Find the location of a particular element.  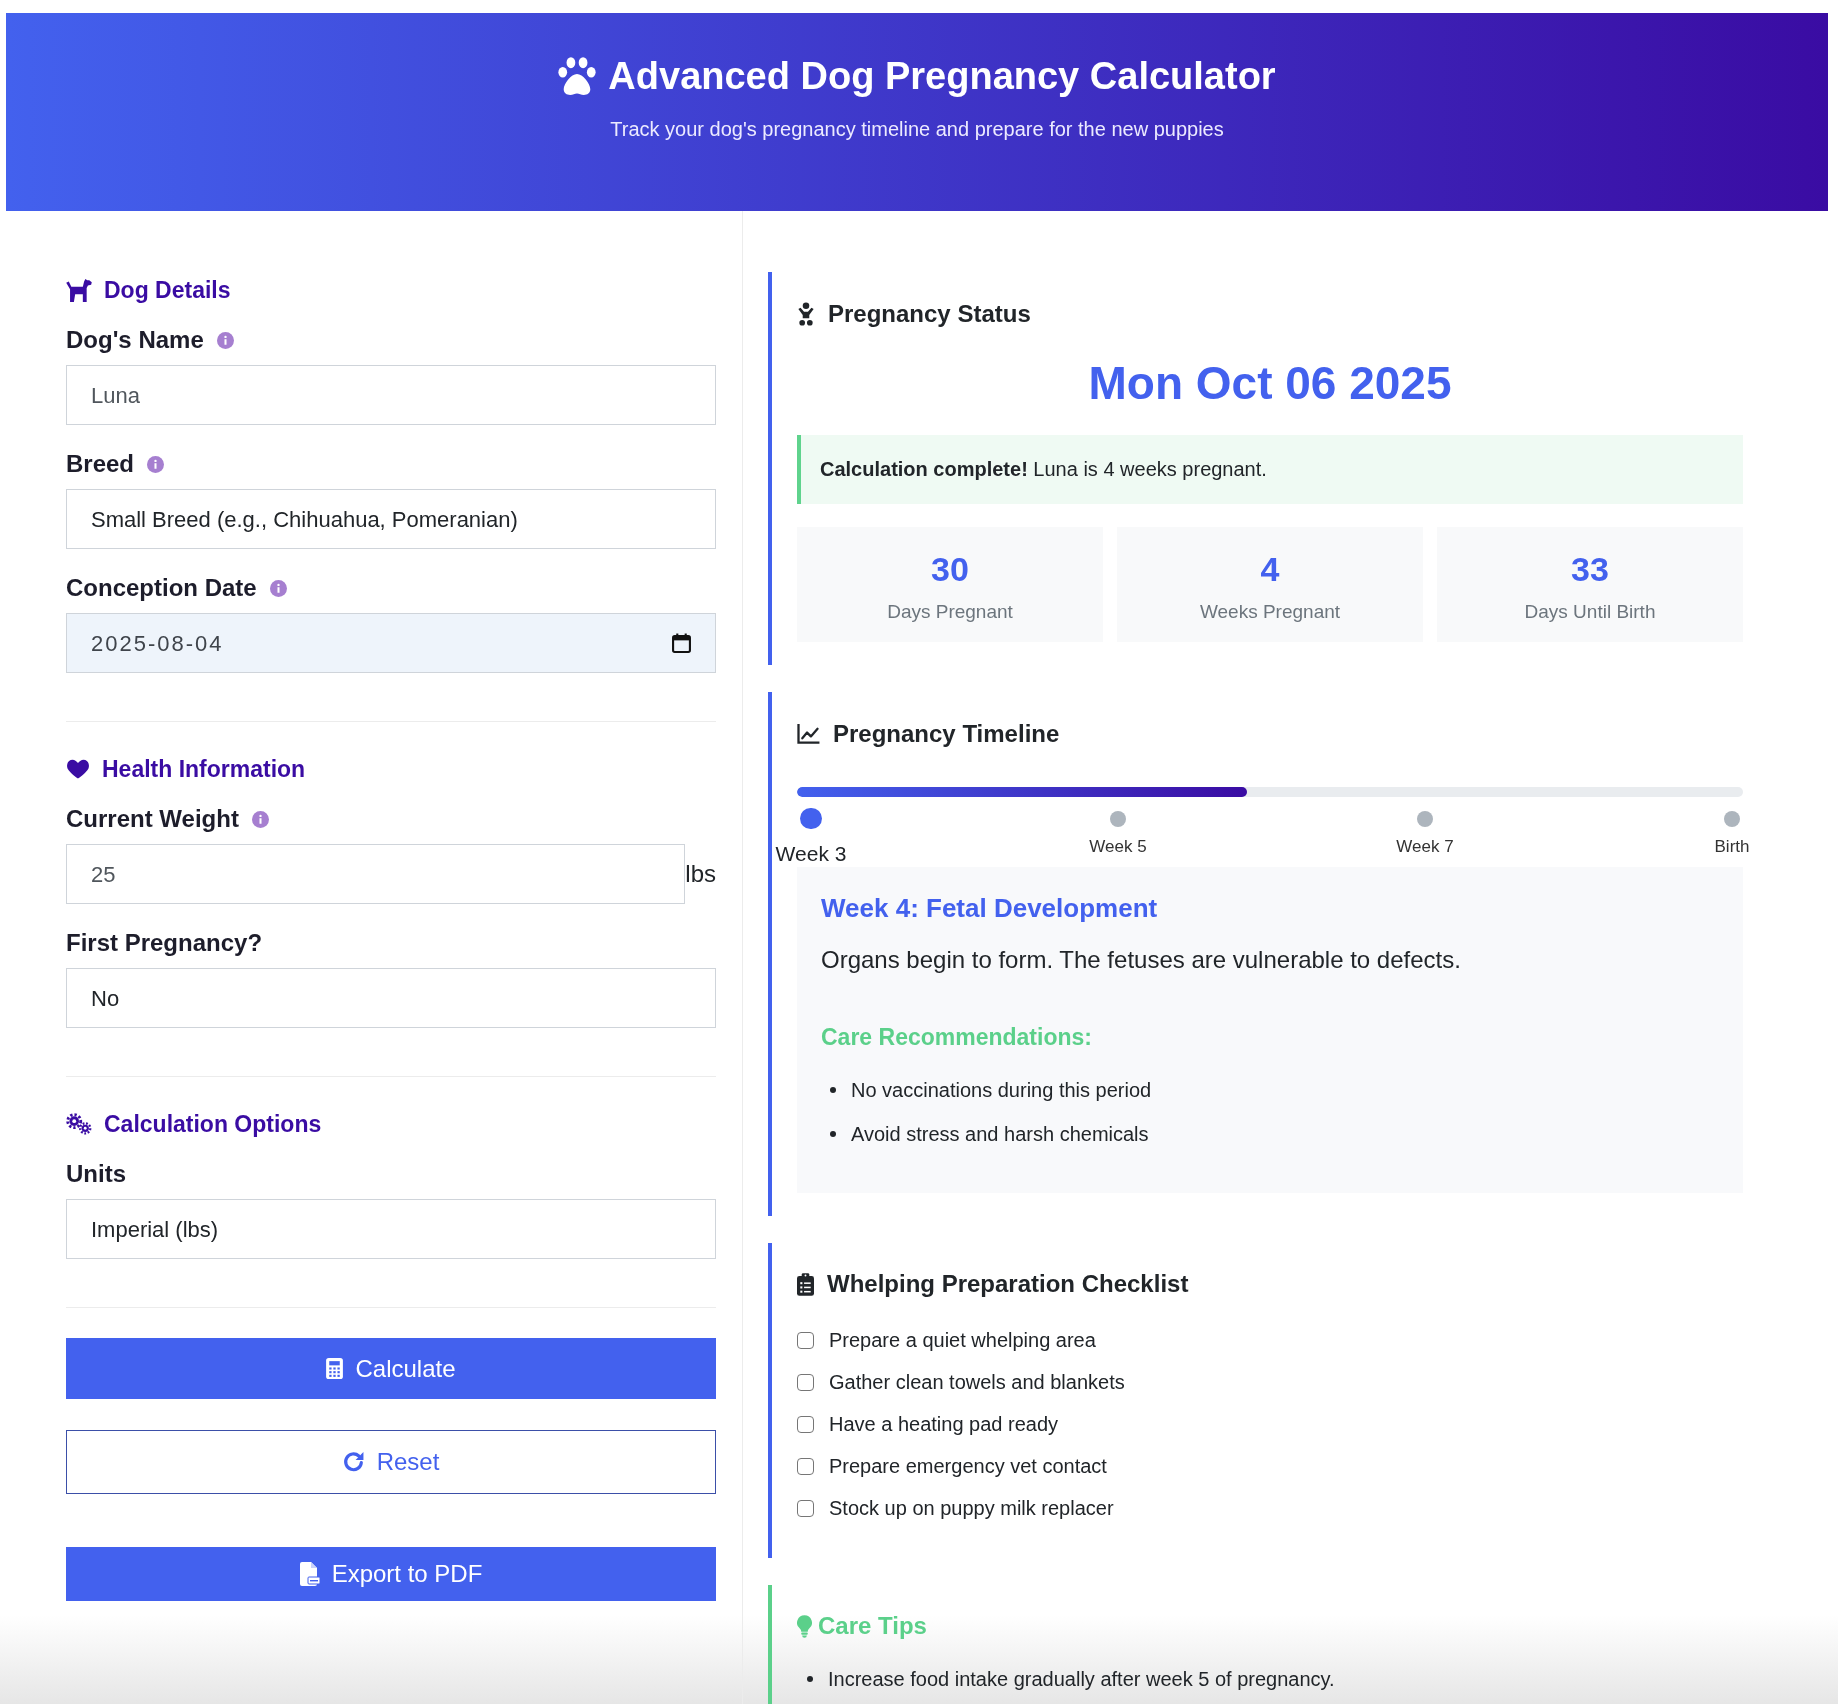

stat-value: 4 is located at coordinates (1270, 569).